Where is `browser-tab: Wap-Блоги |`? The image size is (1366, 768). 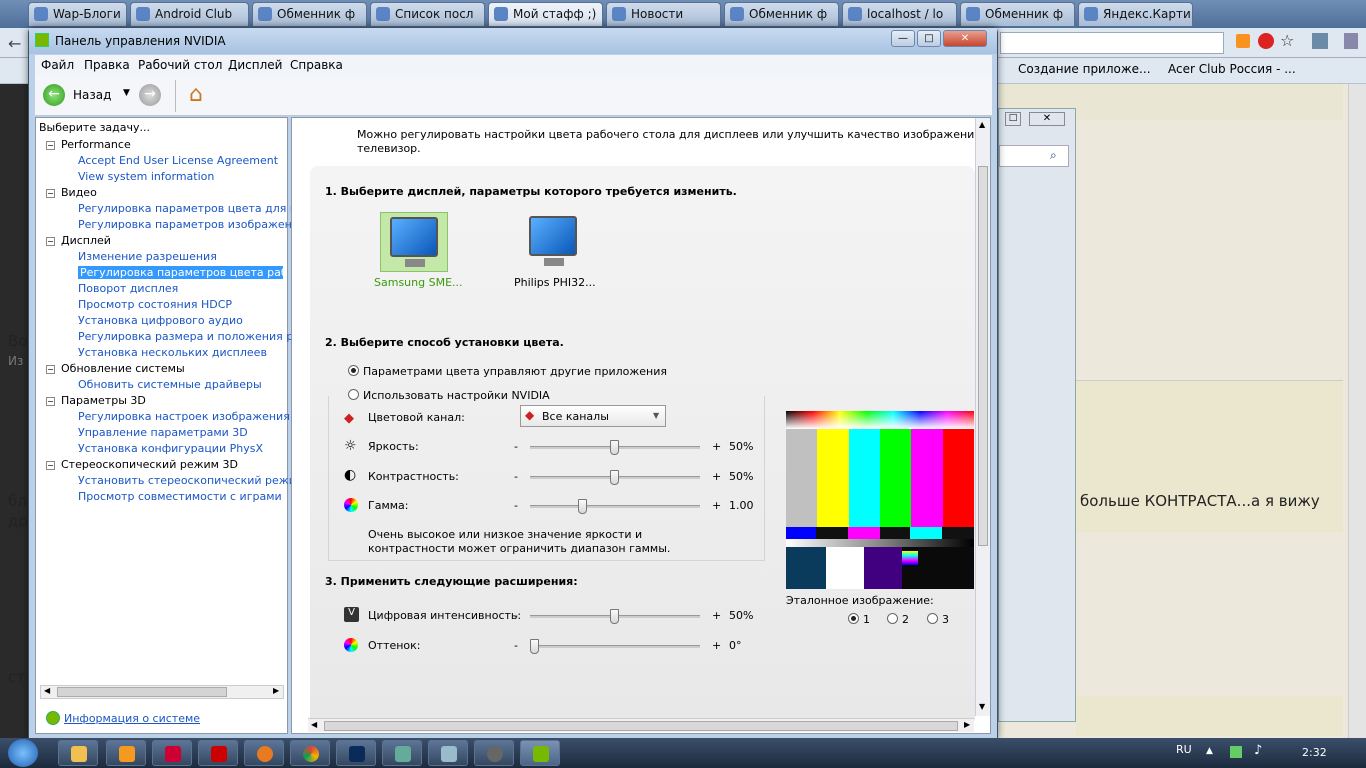 browser-tab: Wap-Блоги | is located at coordinates (77, 14).